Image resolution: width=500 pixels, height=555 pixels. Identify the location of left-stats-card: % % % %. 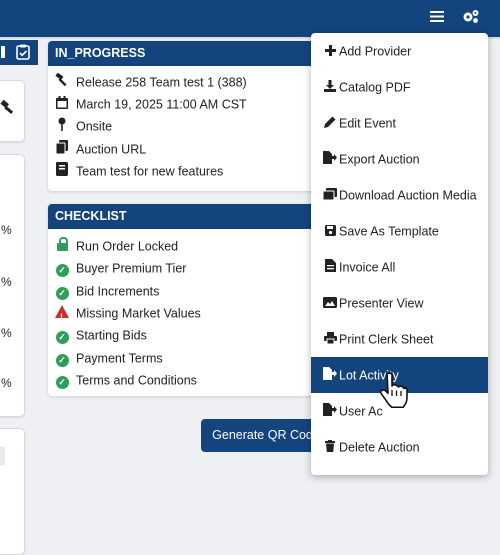
(12, 285).